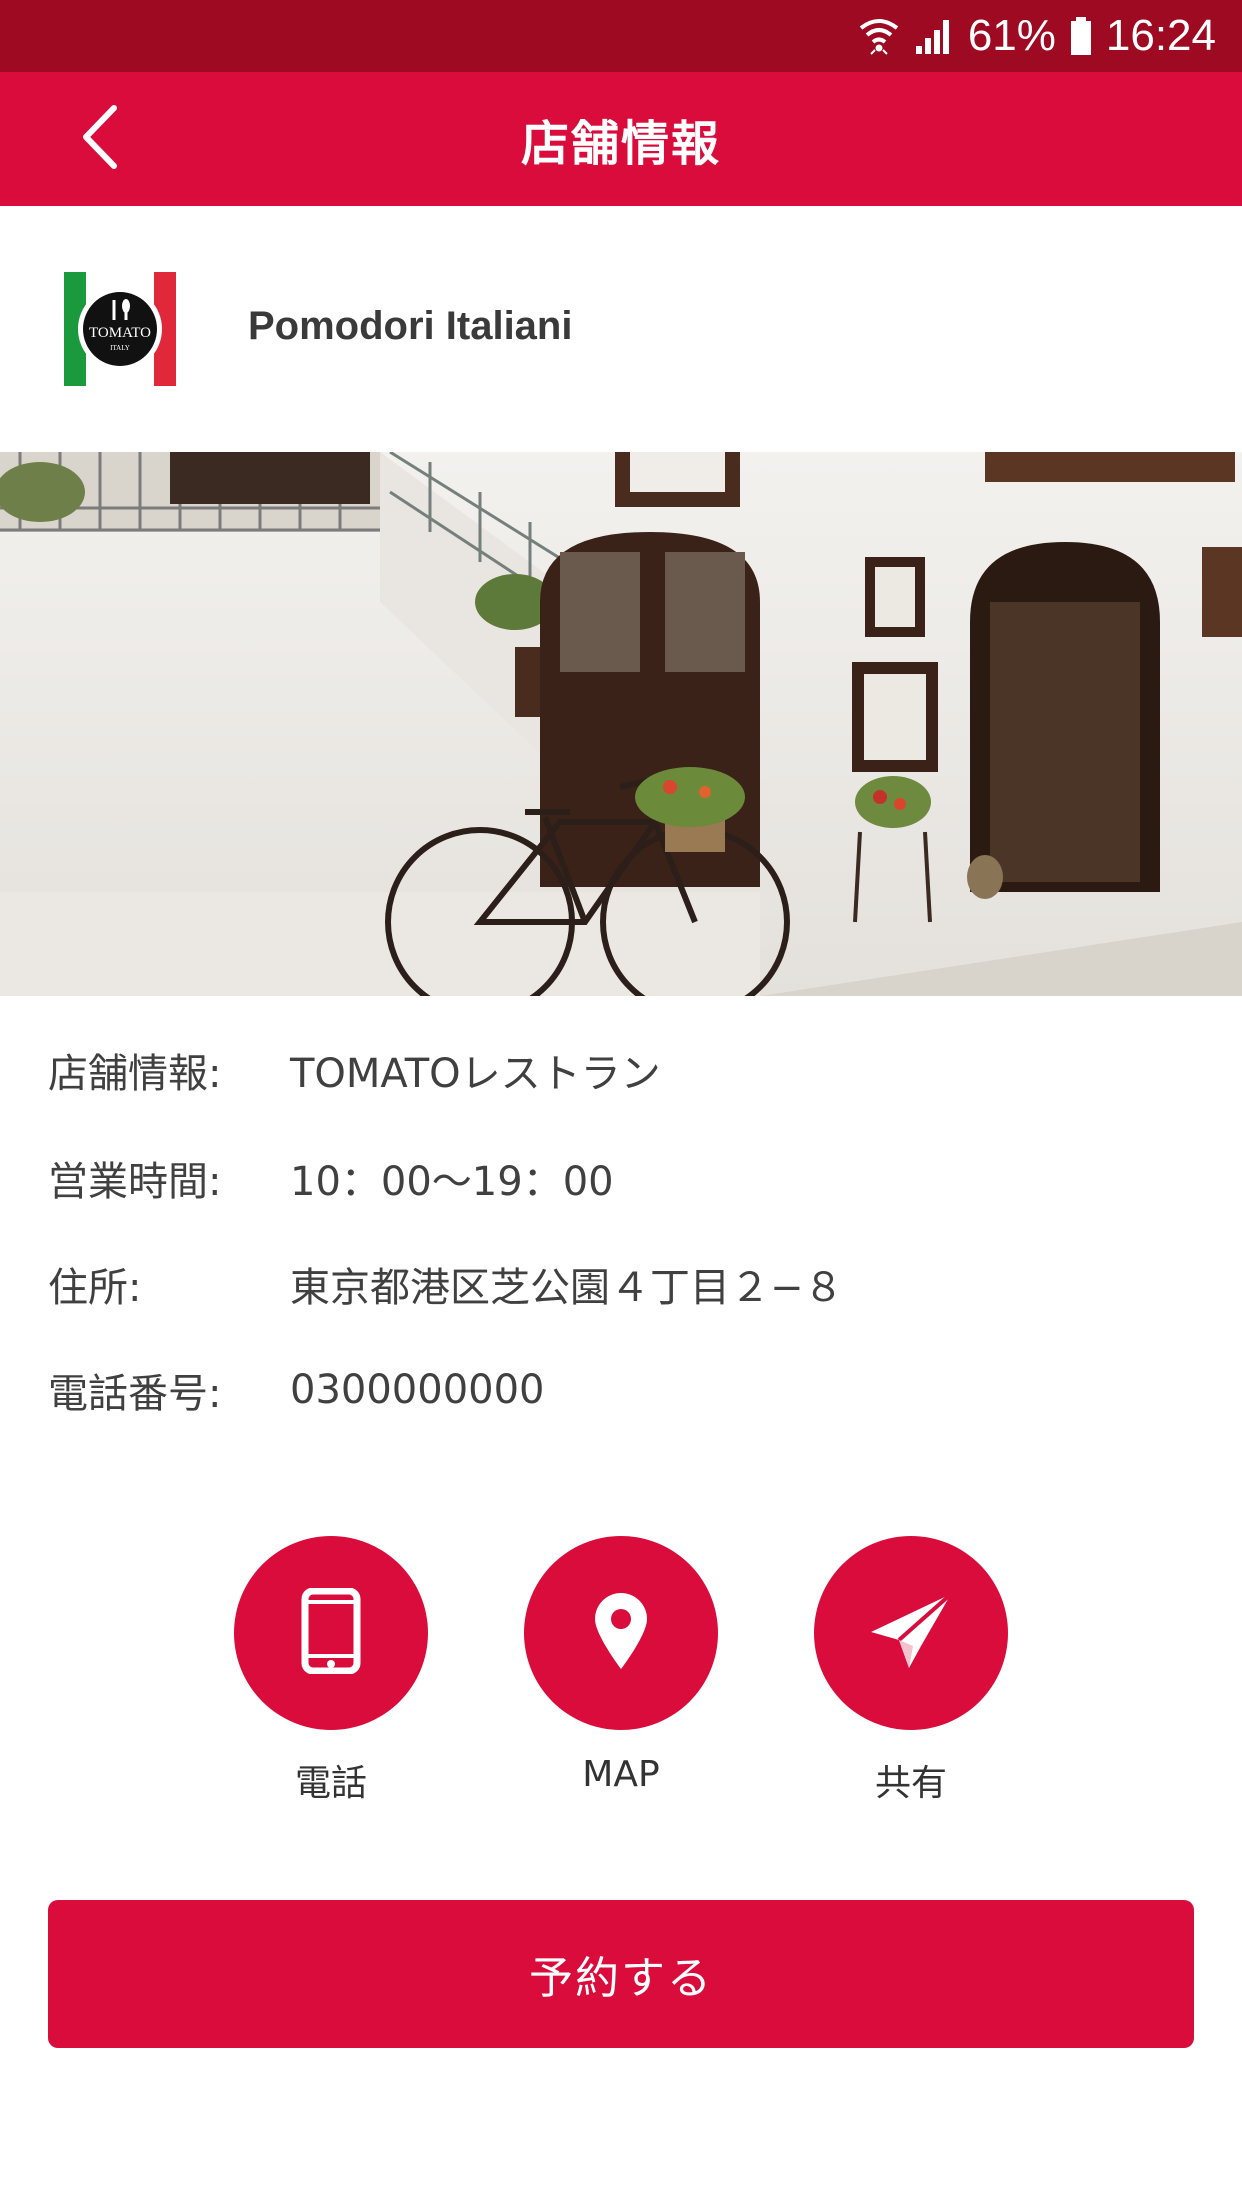 The height and width of the screenshot is (2208, 1242). Describe the element at coordinates (120, 333) in the screenshot. I see `svg-text: TOMATO` at that location.